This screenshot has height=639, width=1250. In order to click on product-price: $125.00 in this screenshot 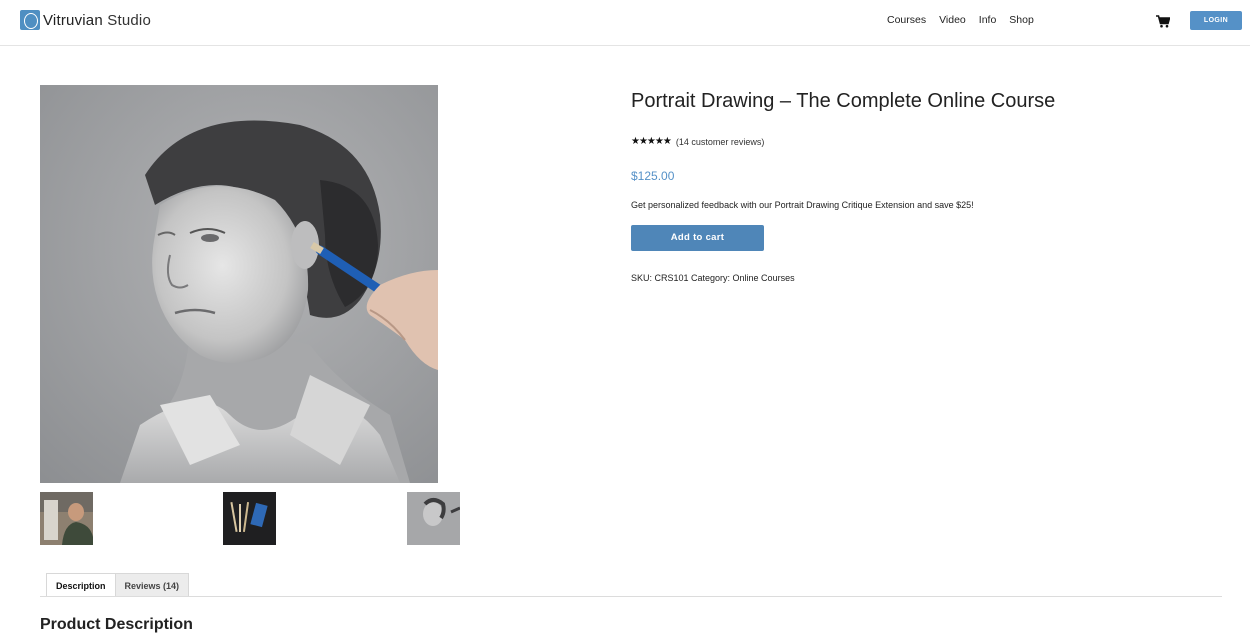, I will do `click(653, 176)`.